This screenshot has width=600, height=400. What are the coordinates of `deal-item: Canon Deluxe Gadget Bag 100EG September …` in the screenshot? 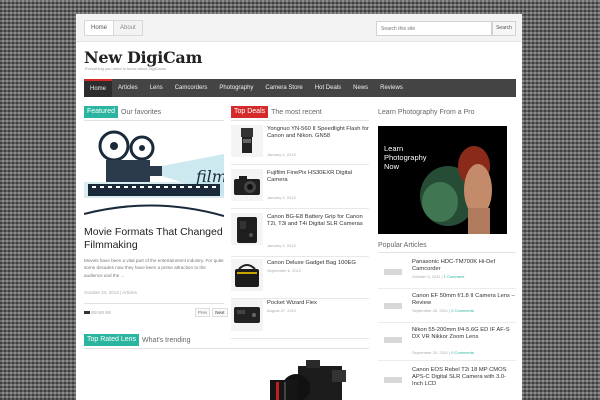 It's located at (300, 279).